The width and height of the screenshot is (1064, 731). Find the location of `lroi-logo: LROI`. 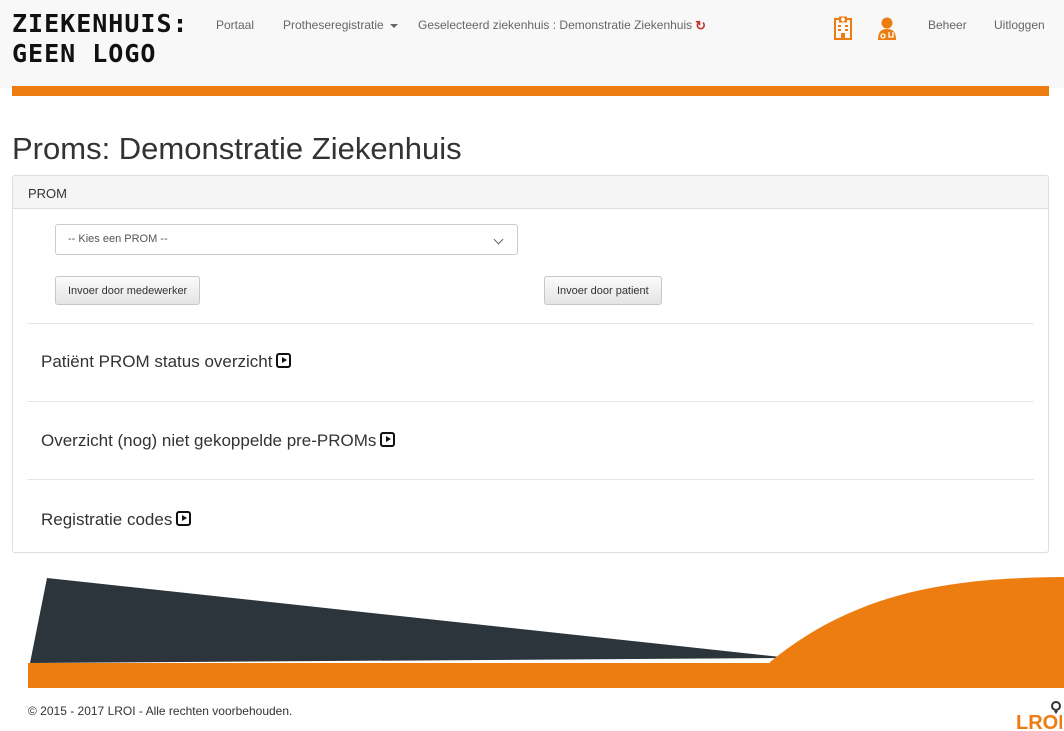

lroi-logo: LROI is located at coordinates (1039, 716).